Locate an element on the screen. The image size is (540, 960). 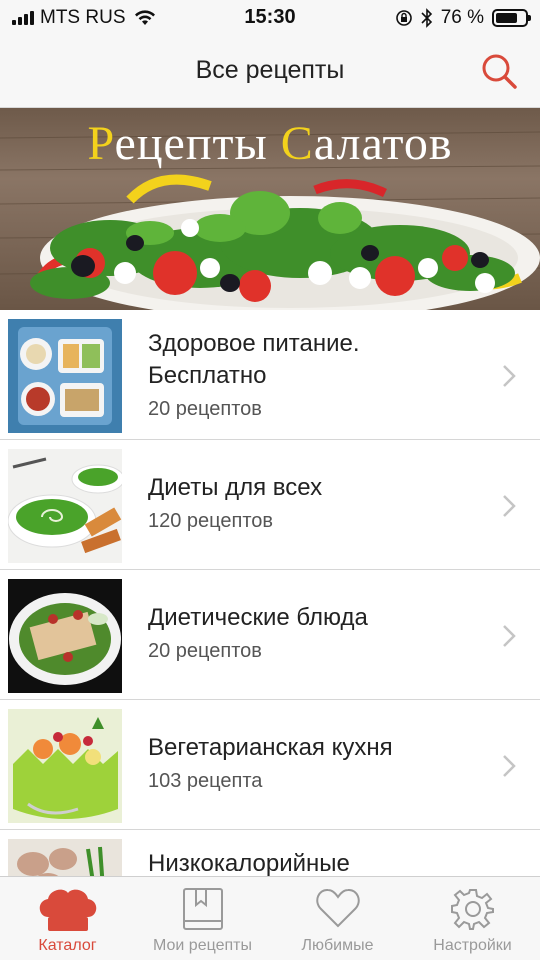
melon-basket-thumbnail is located at coordinates (65, 766).